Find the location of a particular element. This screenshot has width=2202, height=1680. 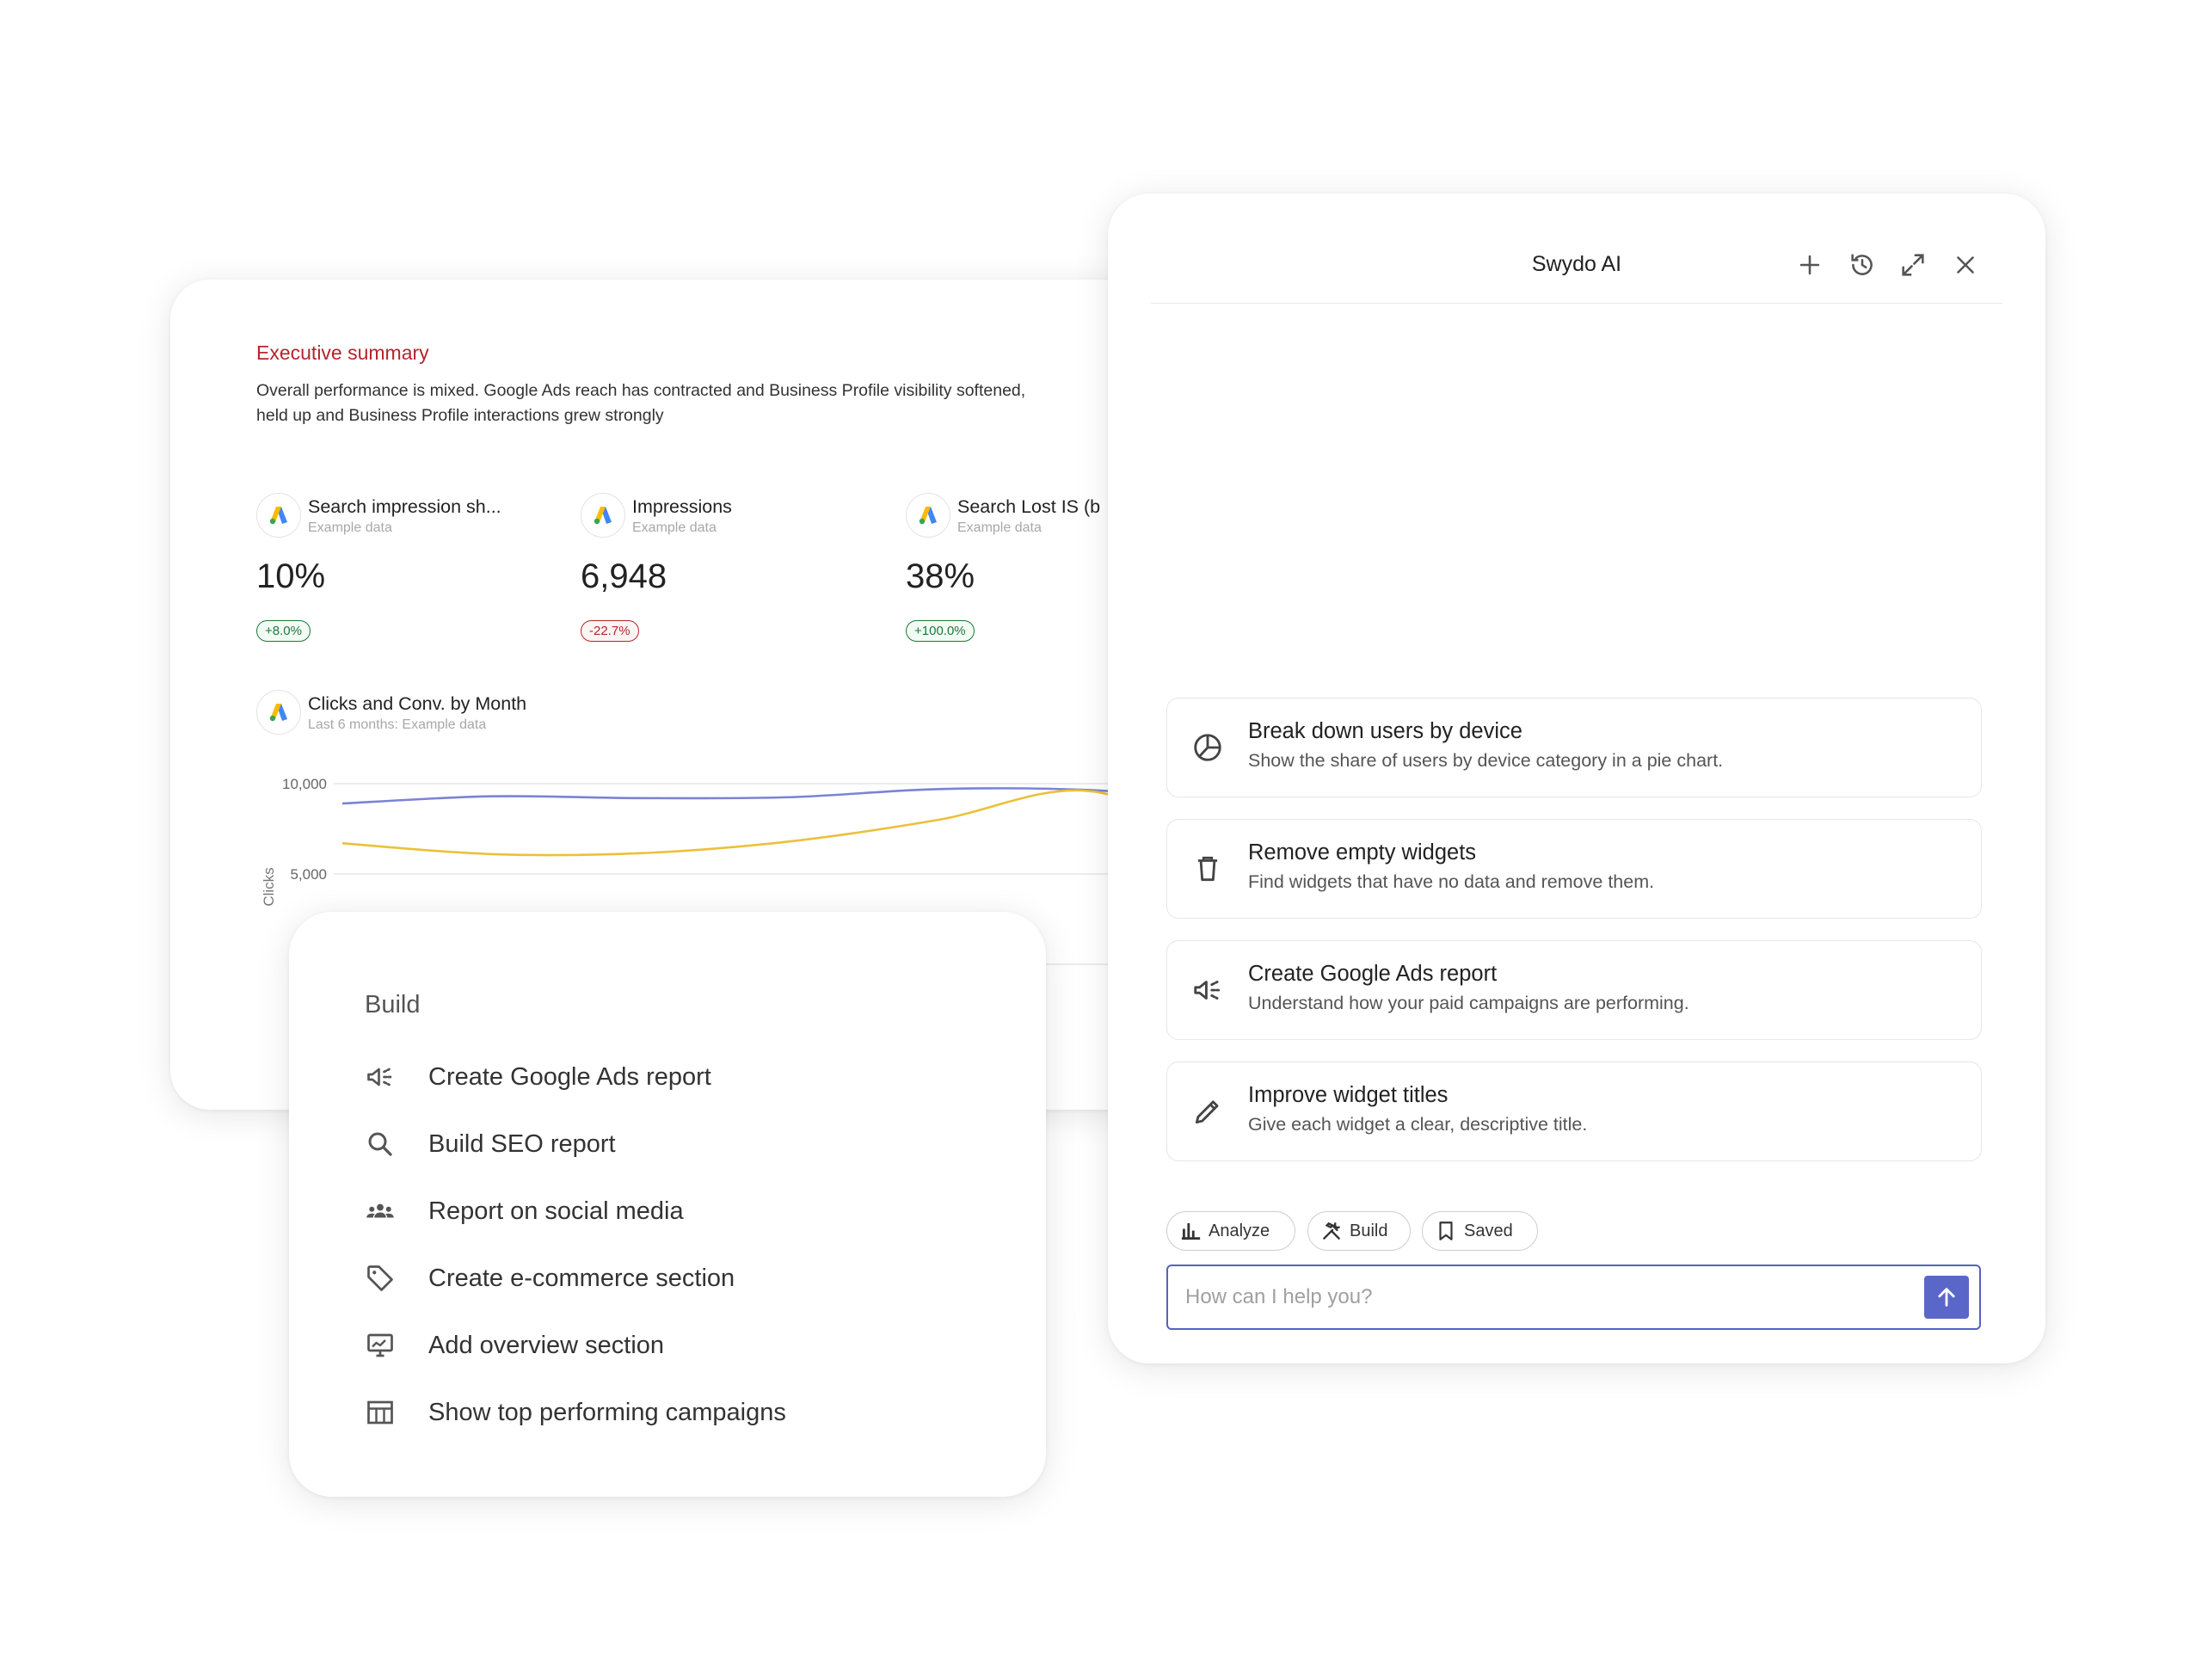

metric-name: Search Lost IS (b is located at coordinates (1029, 507).